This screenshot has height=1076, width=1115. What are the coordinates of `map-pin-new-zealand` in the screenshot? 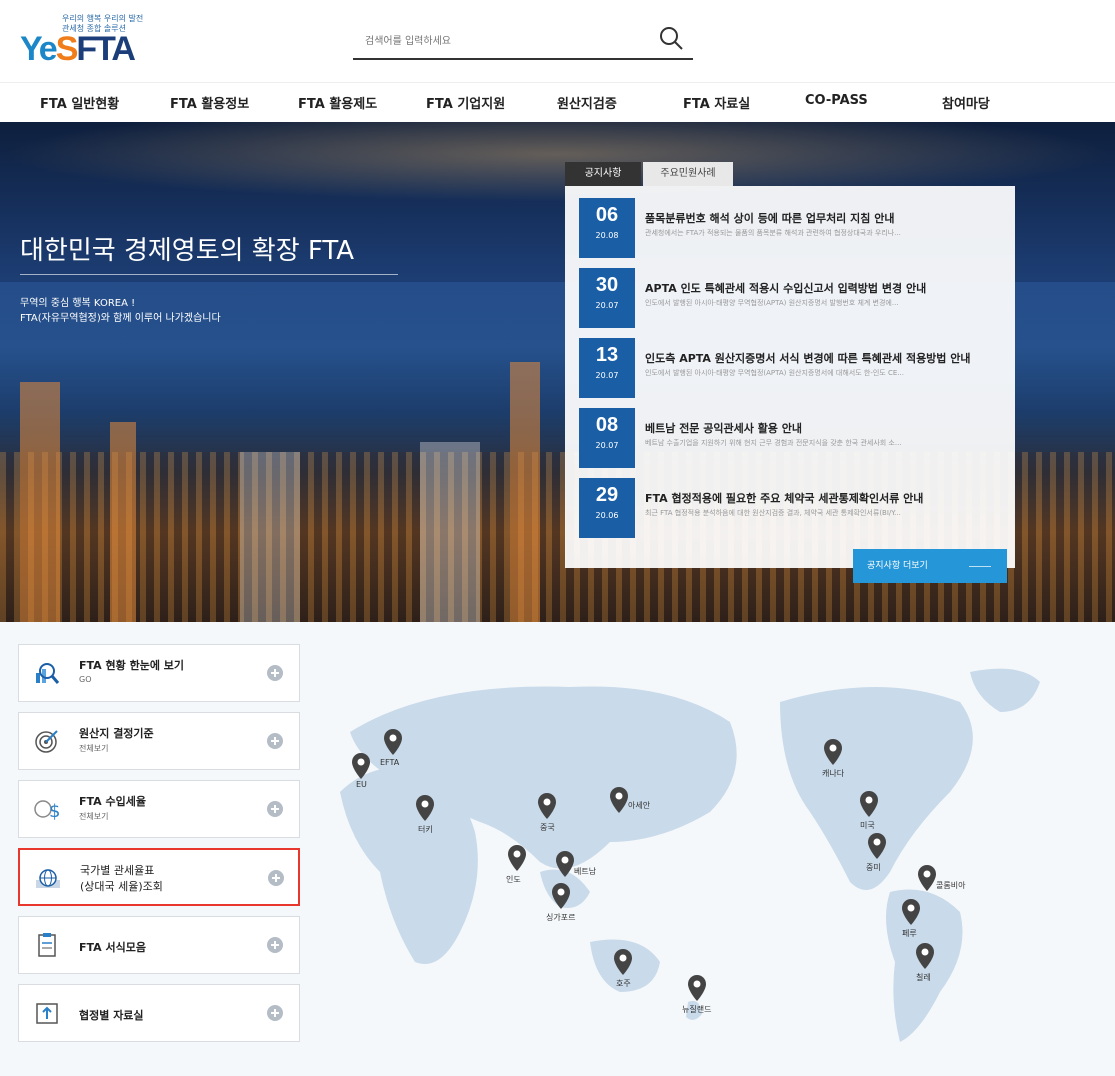 It's located at (697, 988).